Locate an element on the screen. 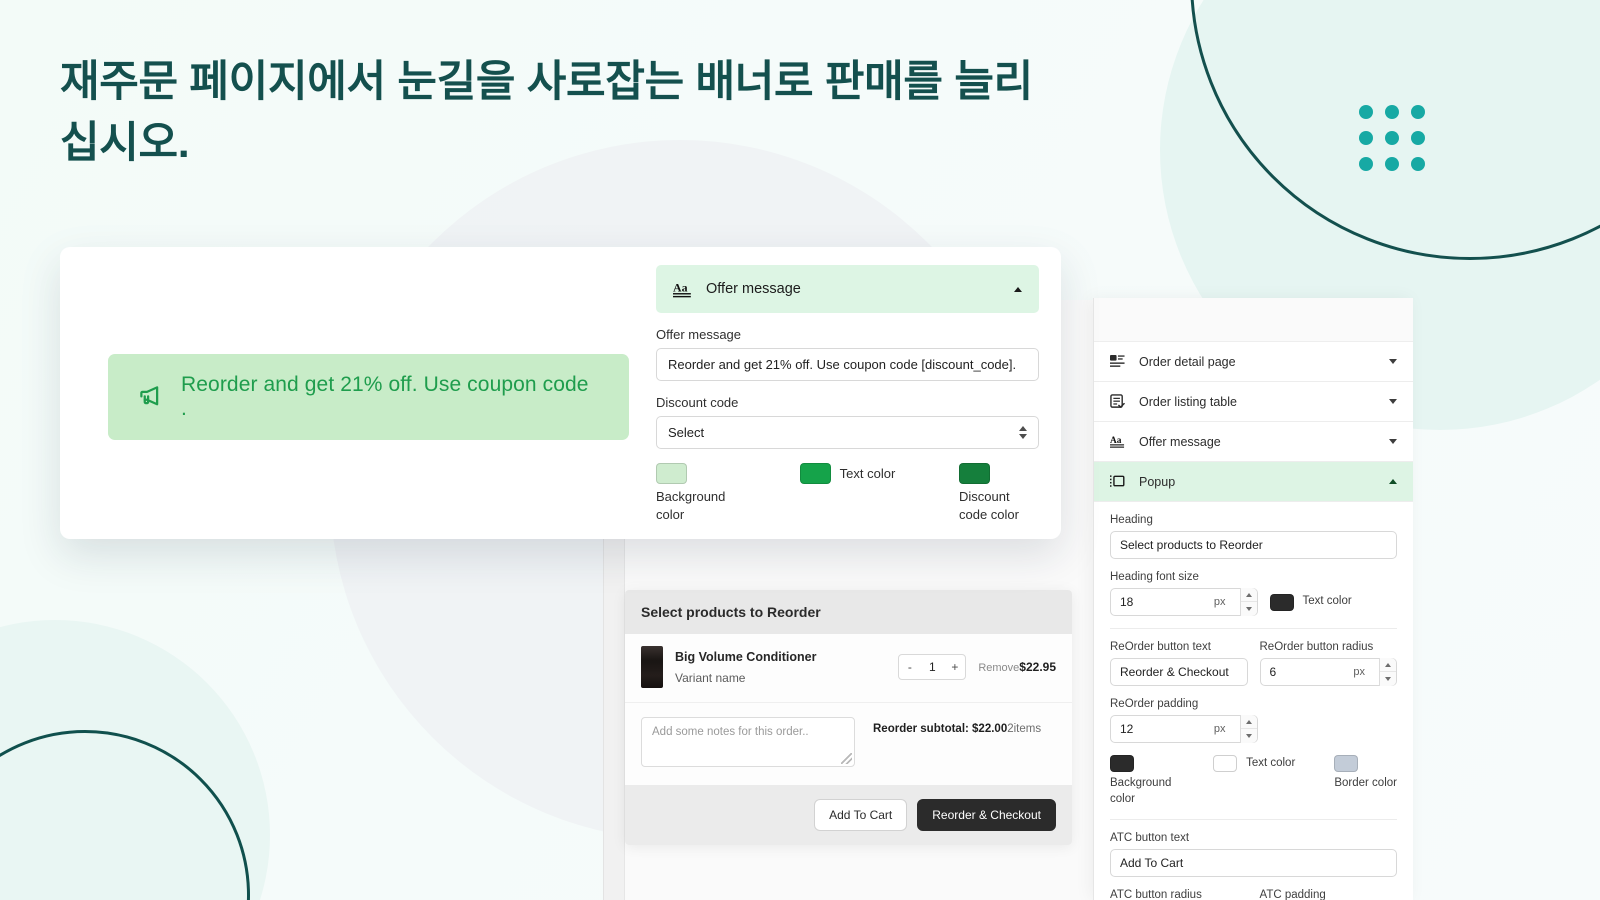 The image size is (1600, 900). product-thumbnail is located at coordinates (652, 667).